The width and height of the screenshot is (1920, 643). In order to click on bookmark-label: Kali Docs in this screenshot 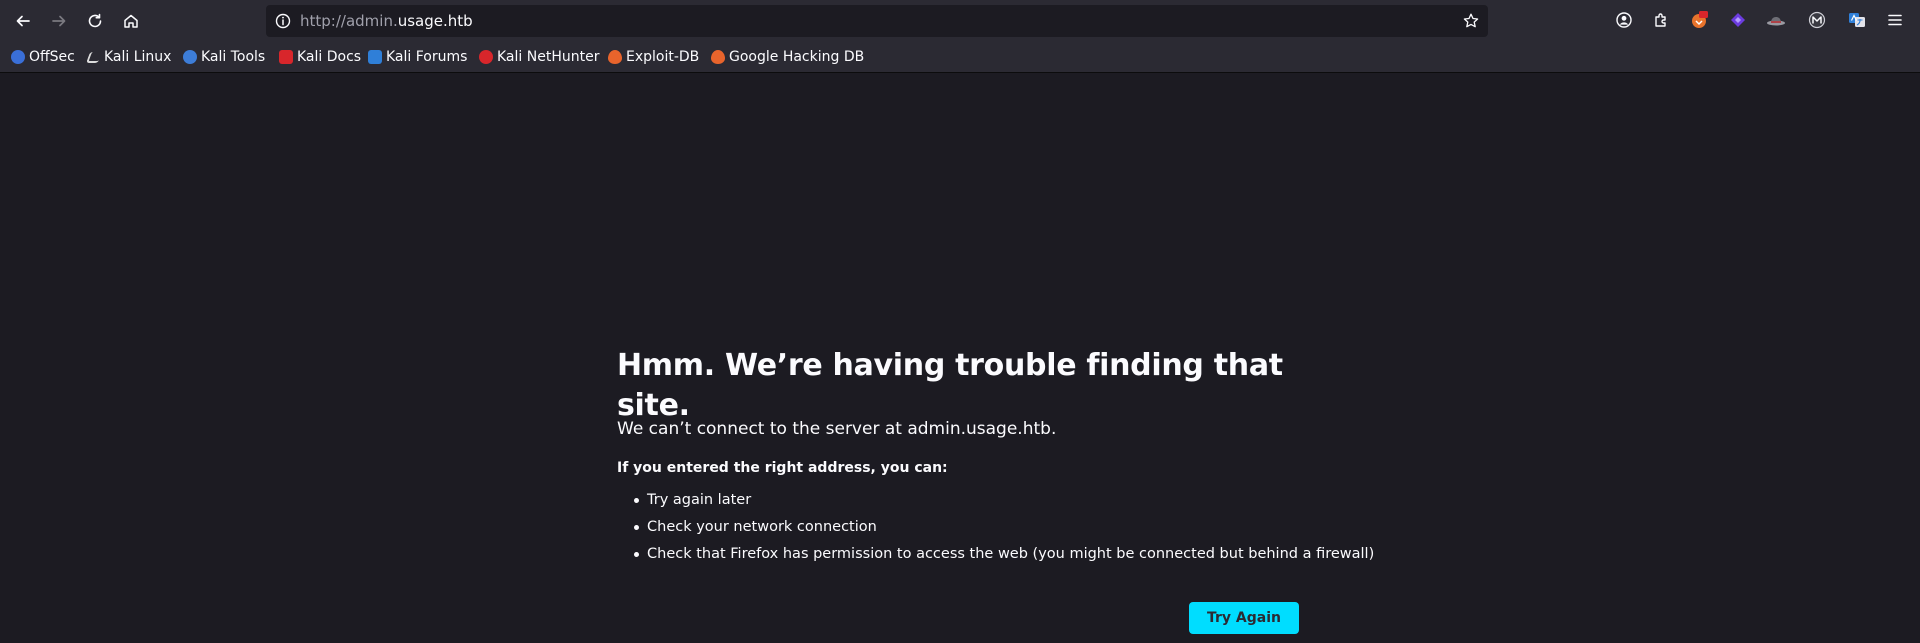, I will do `click(329, 57)`.